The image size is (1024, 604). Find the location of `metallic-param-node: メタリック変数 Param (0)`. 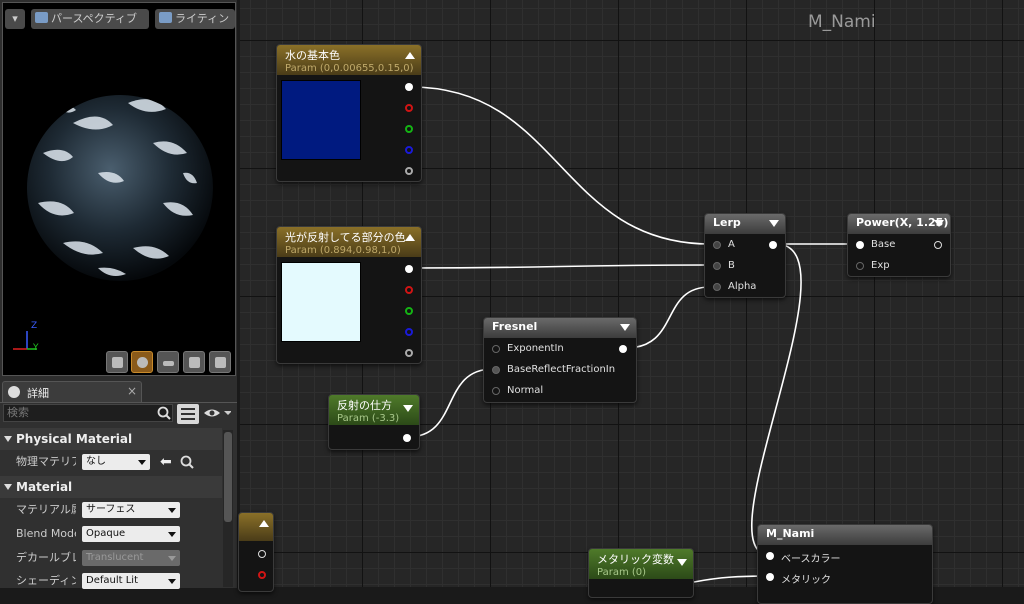

metallic-param-node: メタリック変数 Param (0) is located at coordinates (641, 573).